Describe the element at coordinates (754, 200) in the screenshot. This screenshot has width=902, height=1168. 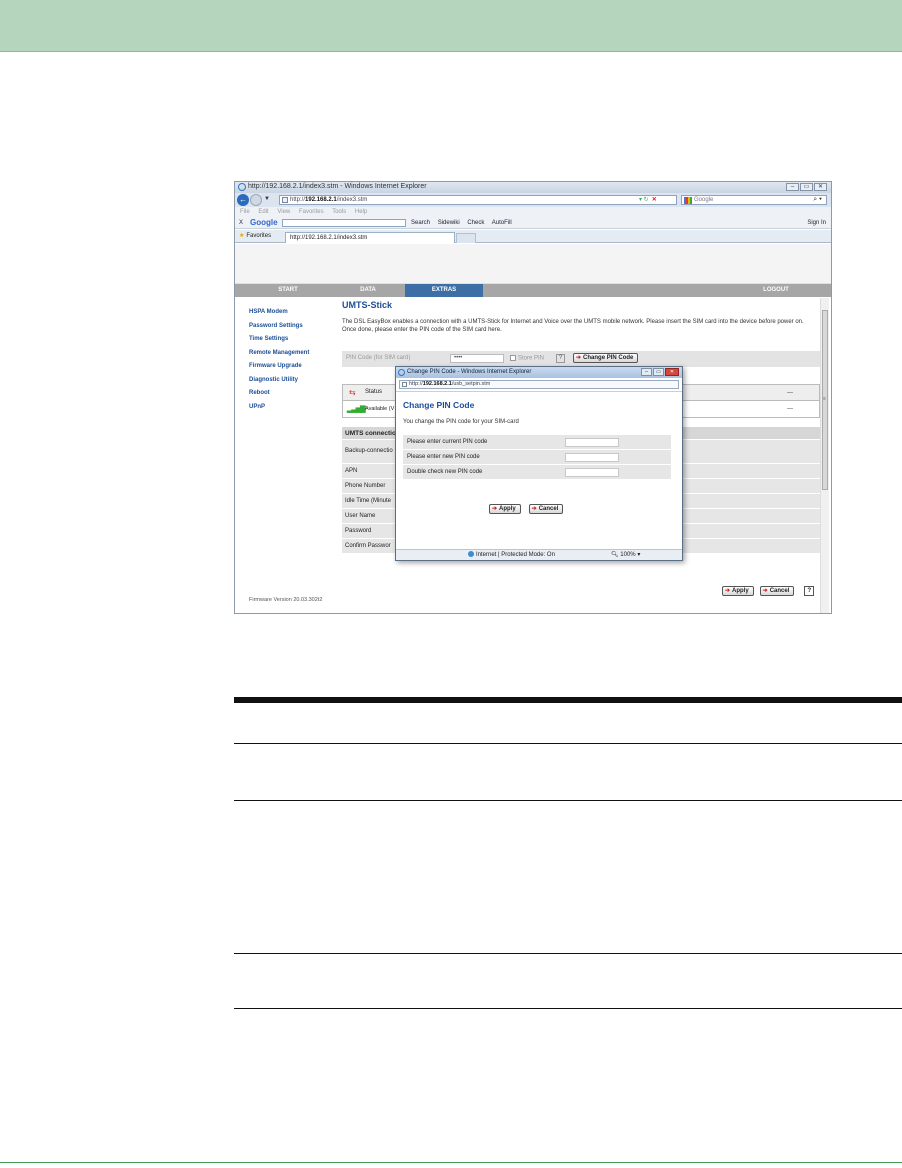
I see `search-input: Google ⌕ ▾` at that location.